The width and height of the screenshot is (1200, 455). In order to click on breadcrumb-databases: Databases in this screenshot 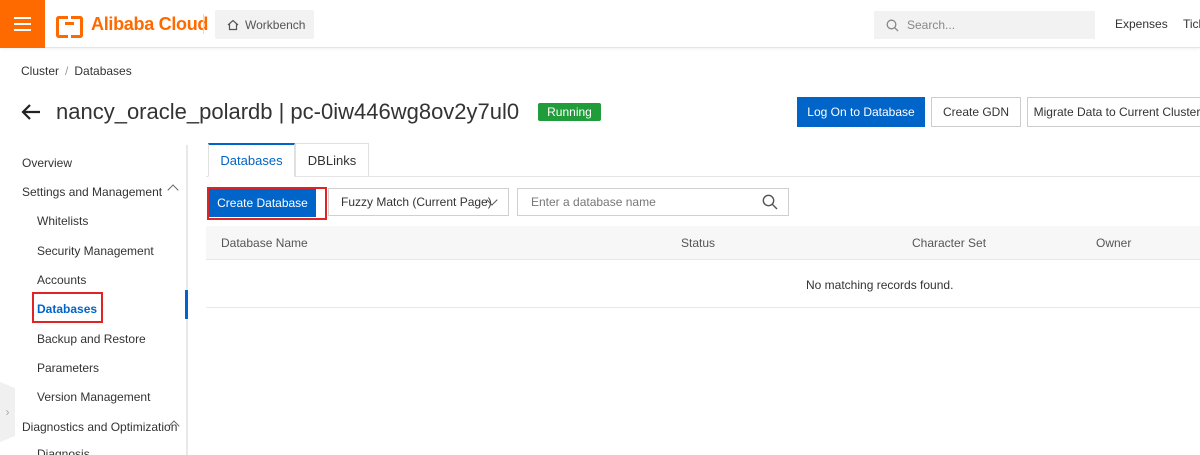, I will do `click(103, 71)`.